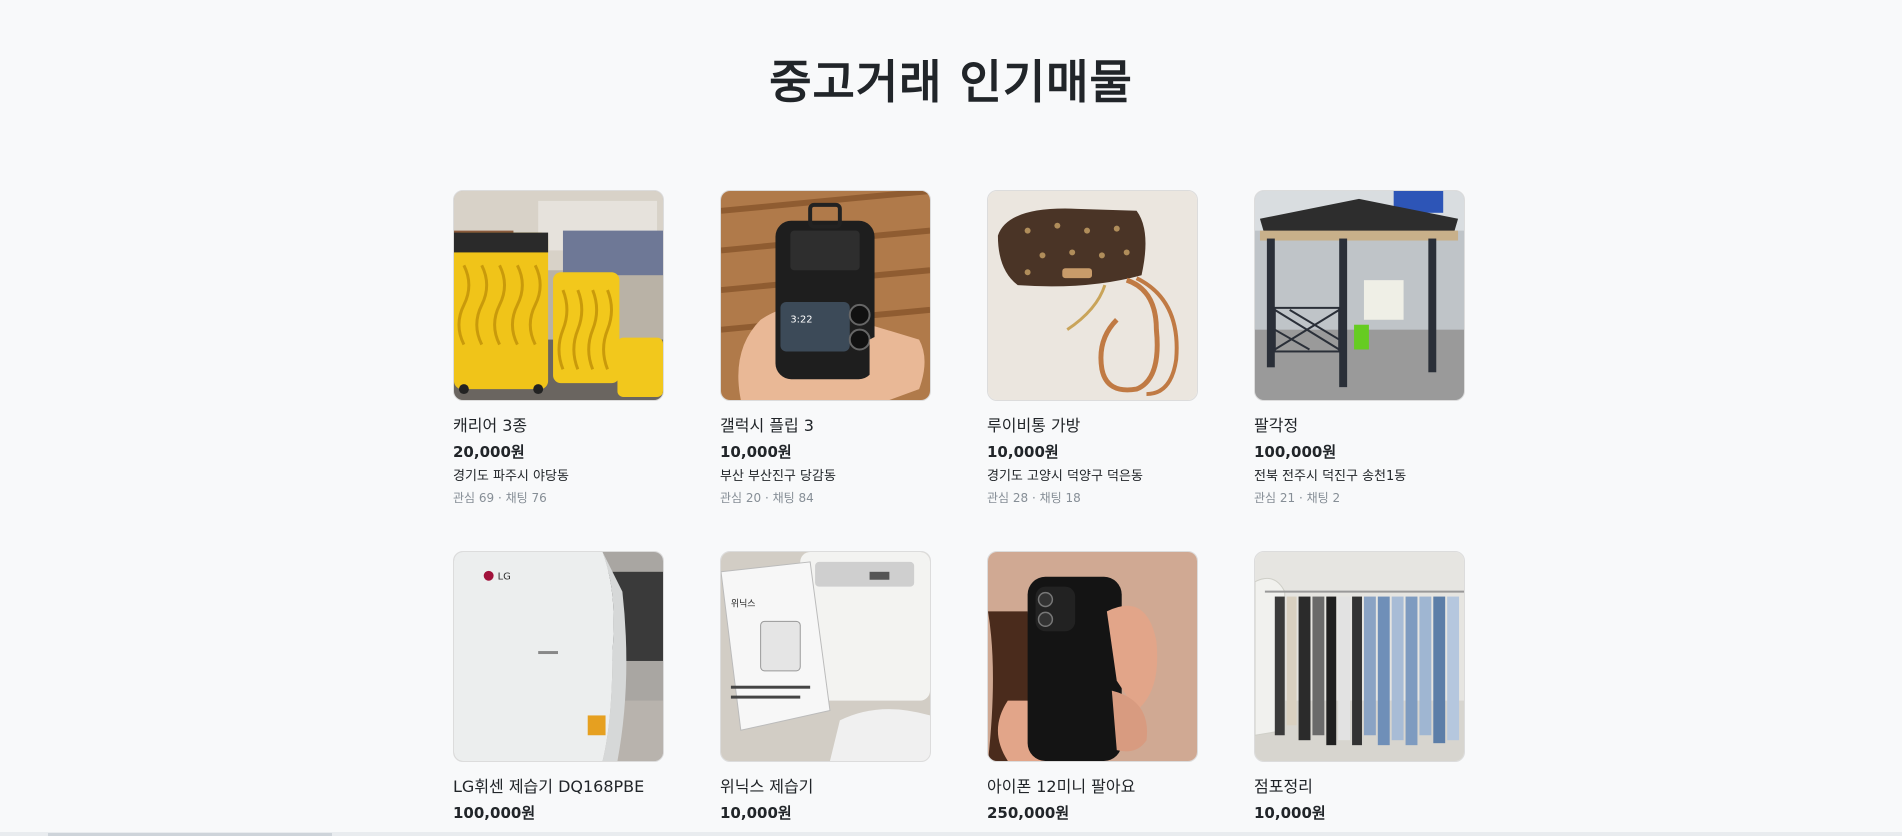 The height and width of the screenshot is (836, 1902). I want to click on product-counts: 관심 21 · 채팅 2, so click(1297, 498).